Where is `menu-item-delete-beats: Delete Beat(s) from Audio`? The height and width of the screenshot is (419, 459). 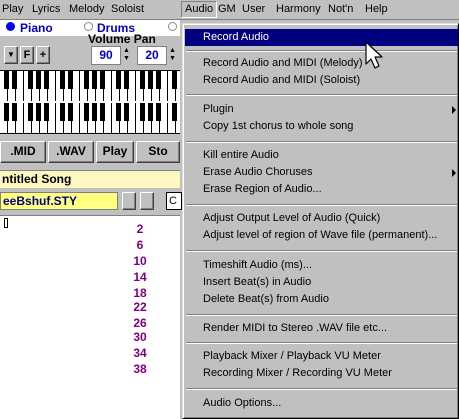
menu-item-delete-beats: Delete Beat(s) from Audio is located at coordinates (321, 299).